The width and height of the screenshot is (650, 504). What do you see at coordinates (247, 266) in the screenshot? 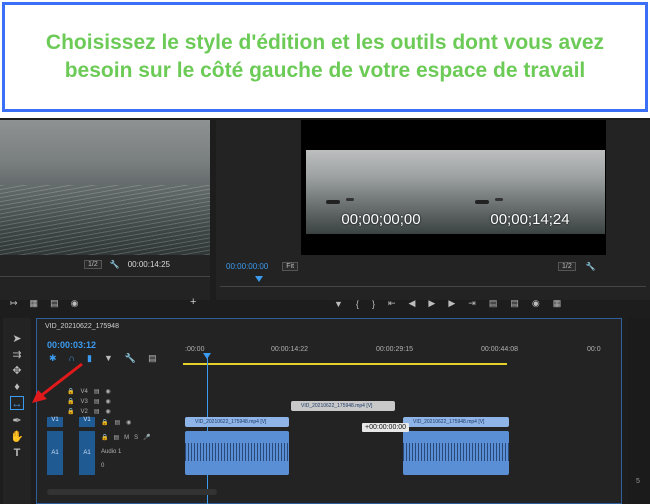
I see `program-timecode: 00:00:00:00` at bounding box center [247, 266].